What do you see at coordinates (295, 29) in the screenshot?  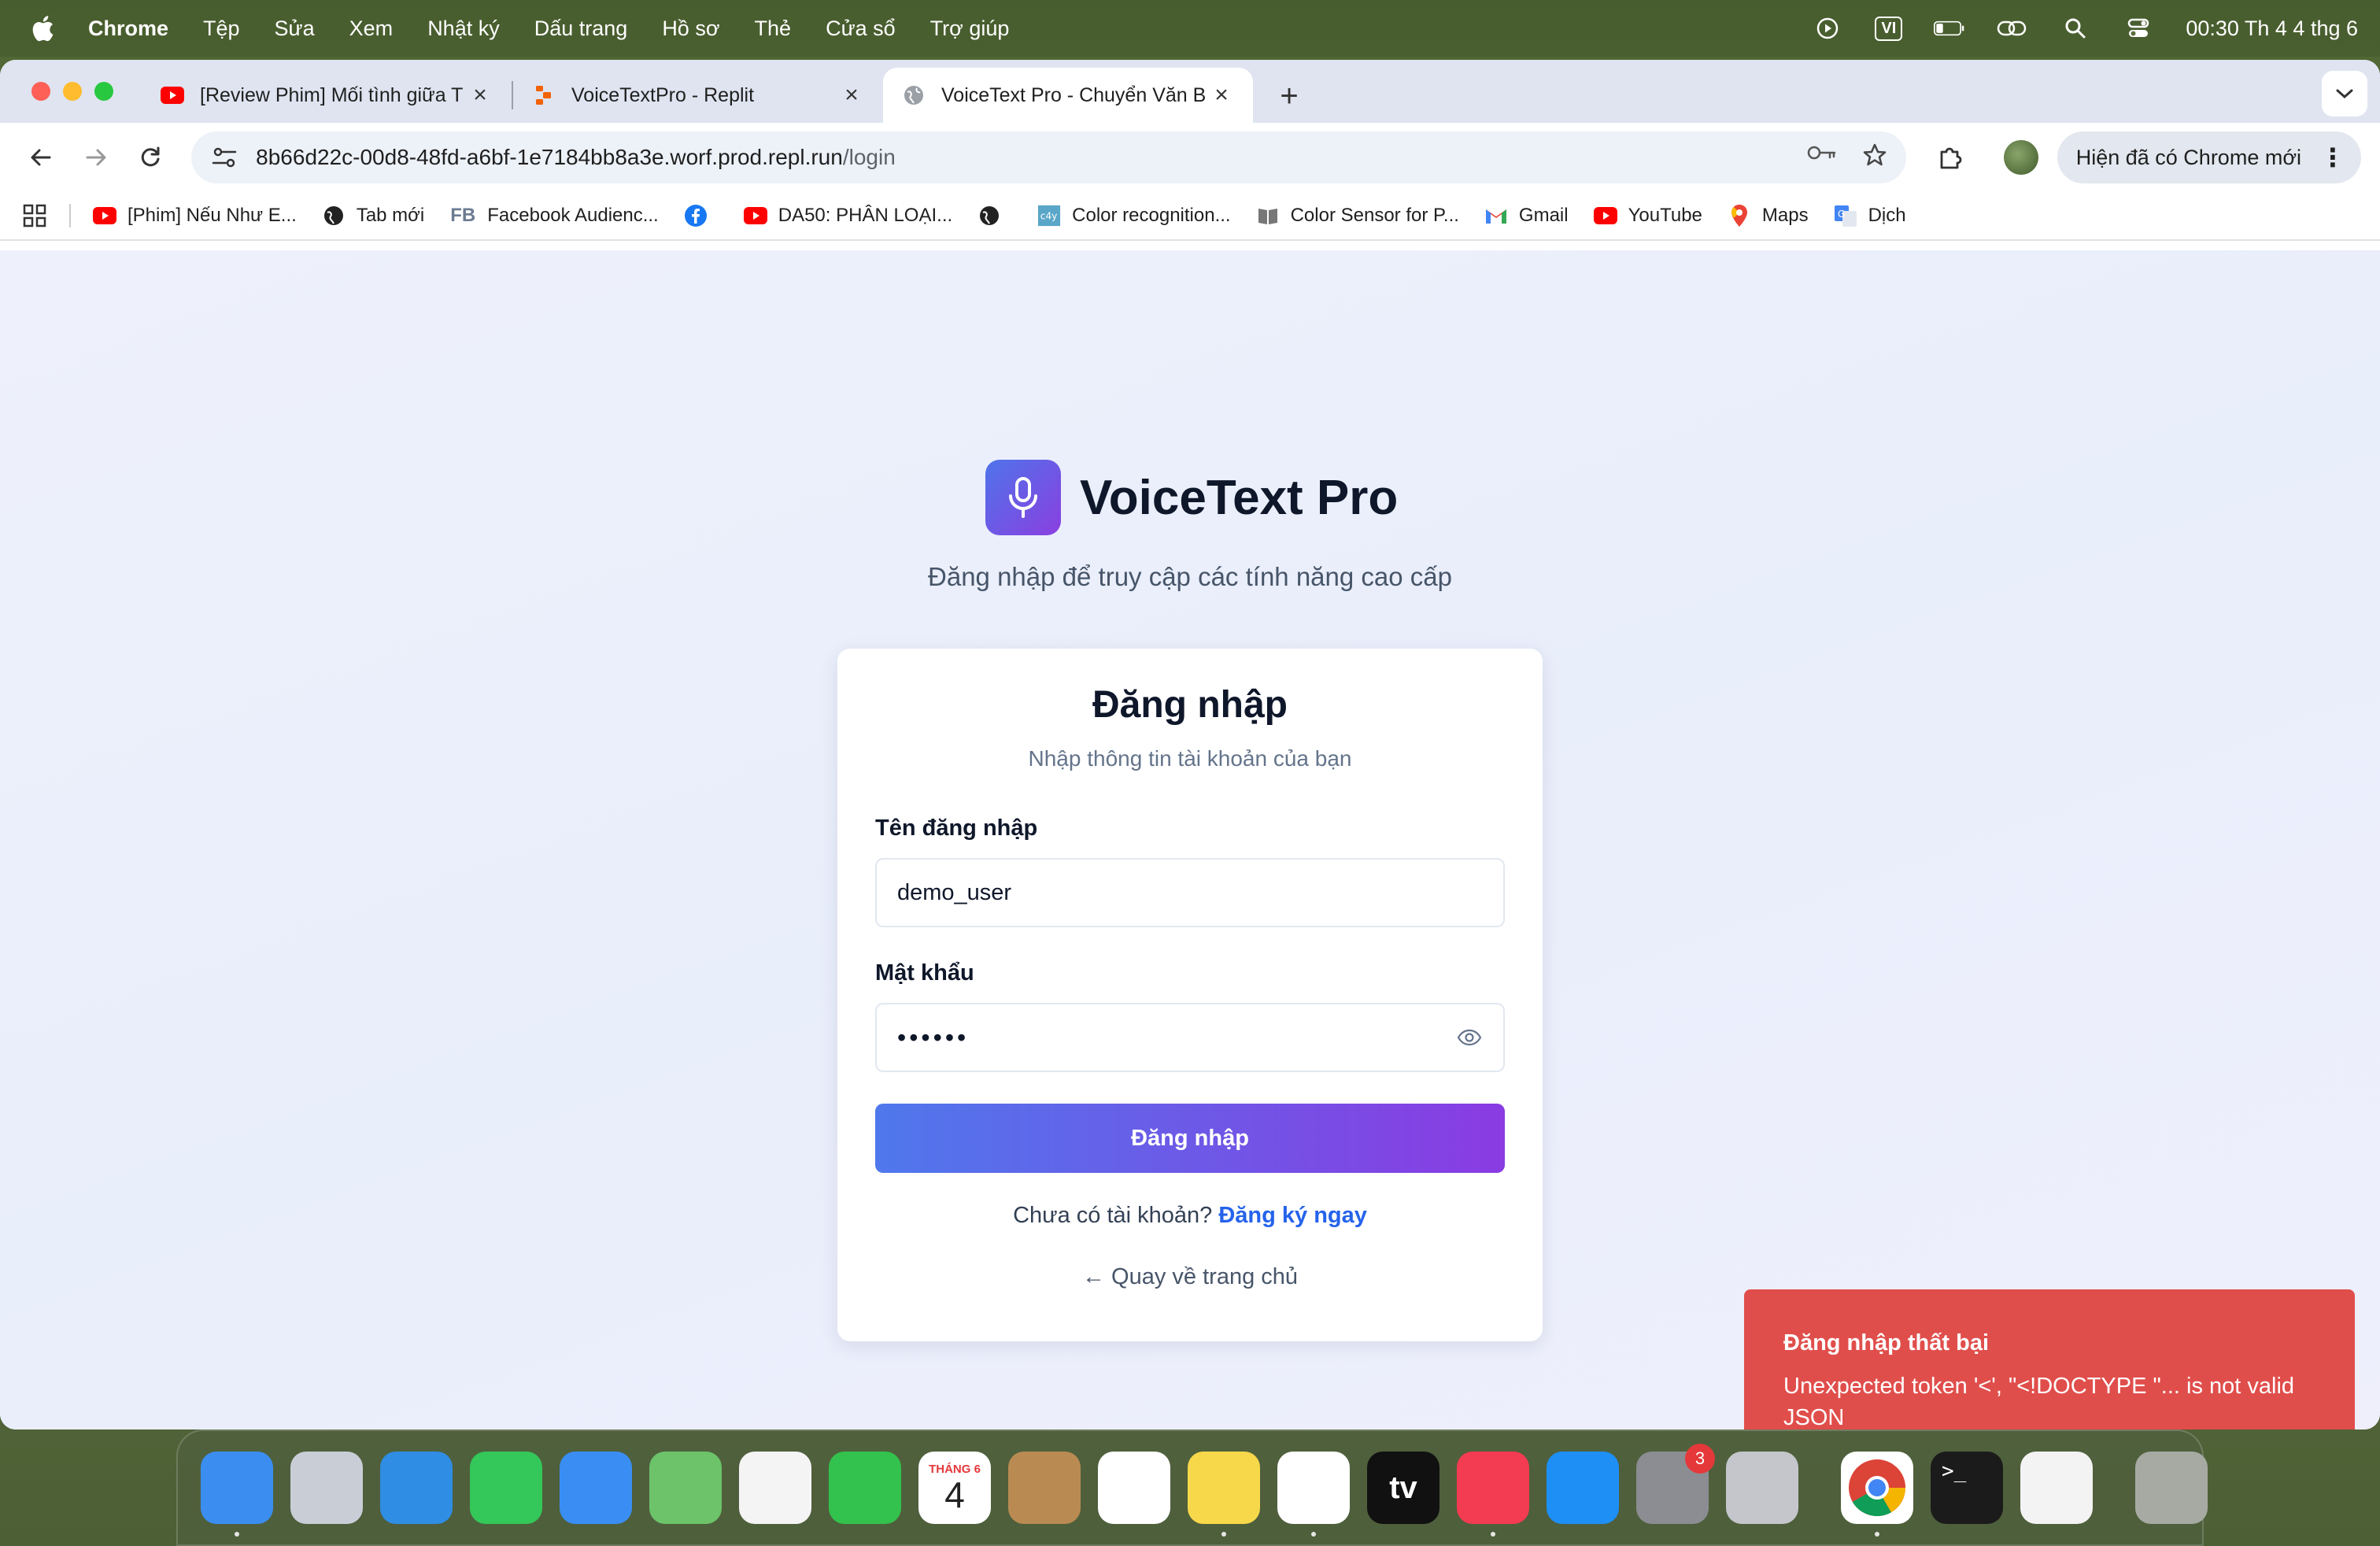 I see `menu-edit: Sửa` at bounding box center [295, 29].